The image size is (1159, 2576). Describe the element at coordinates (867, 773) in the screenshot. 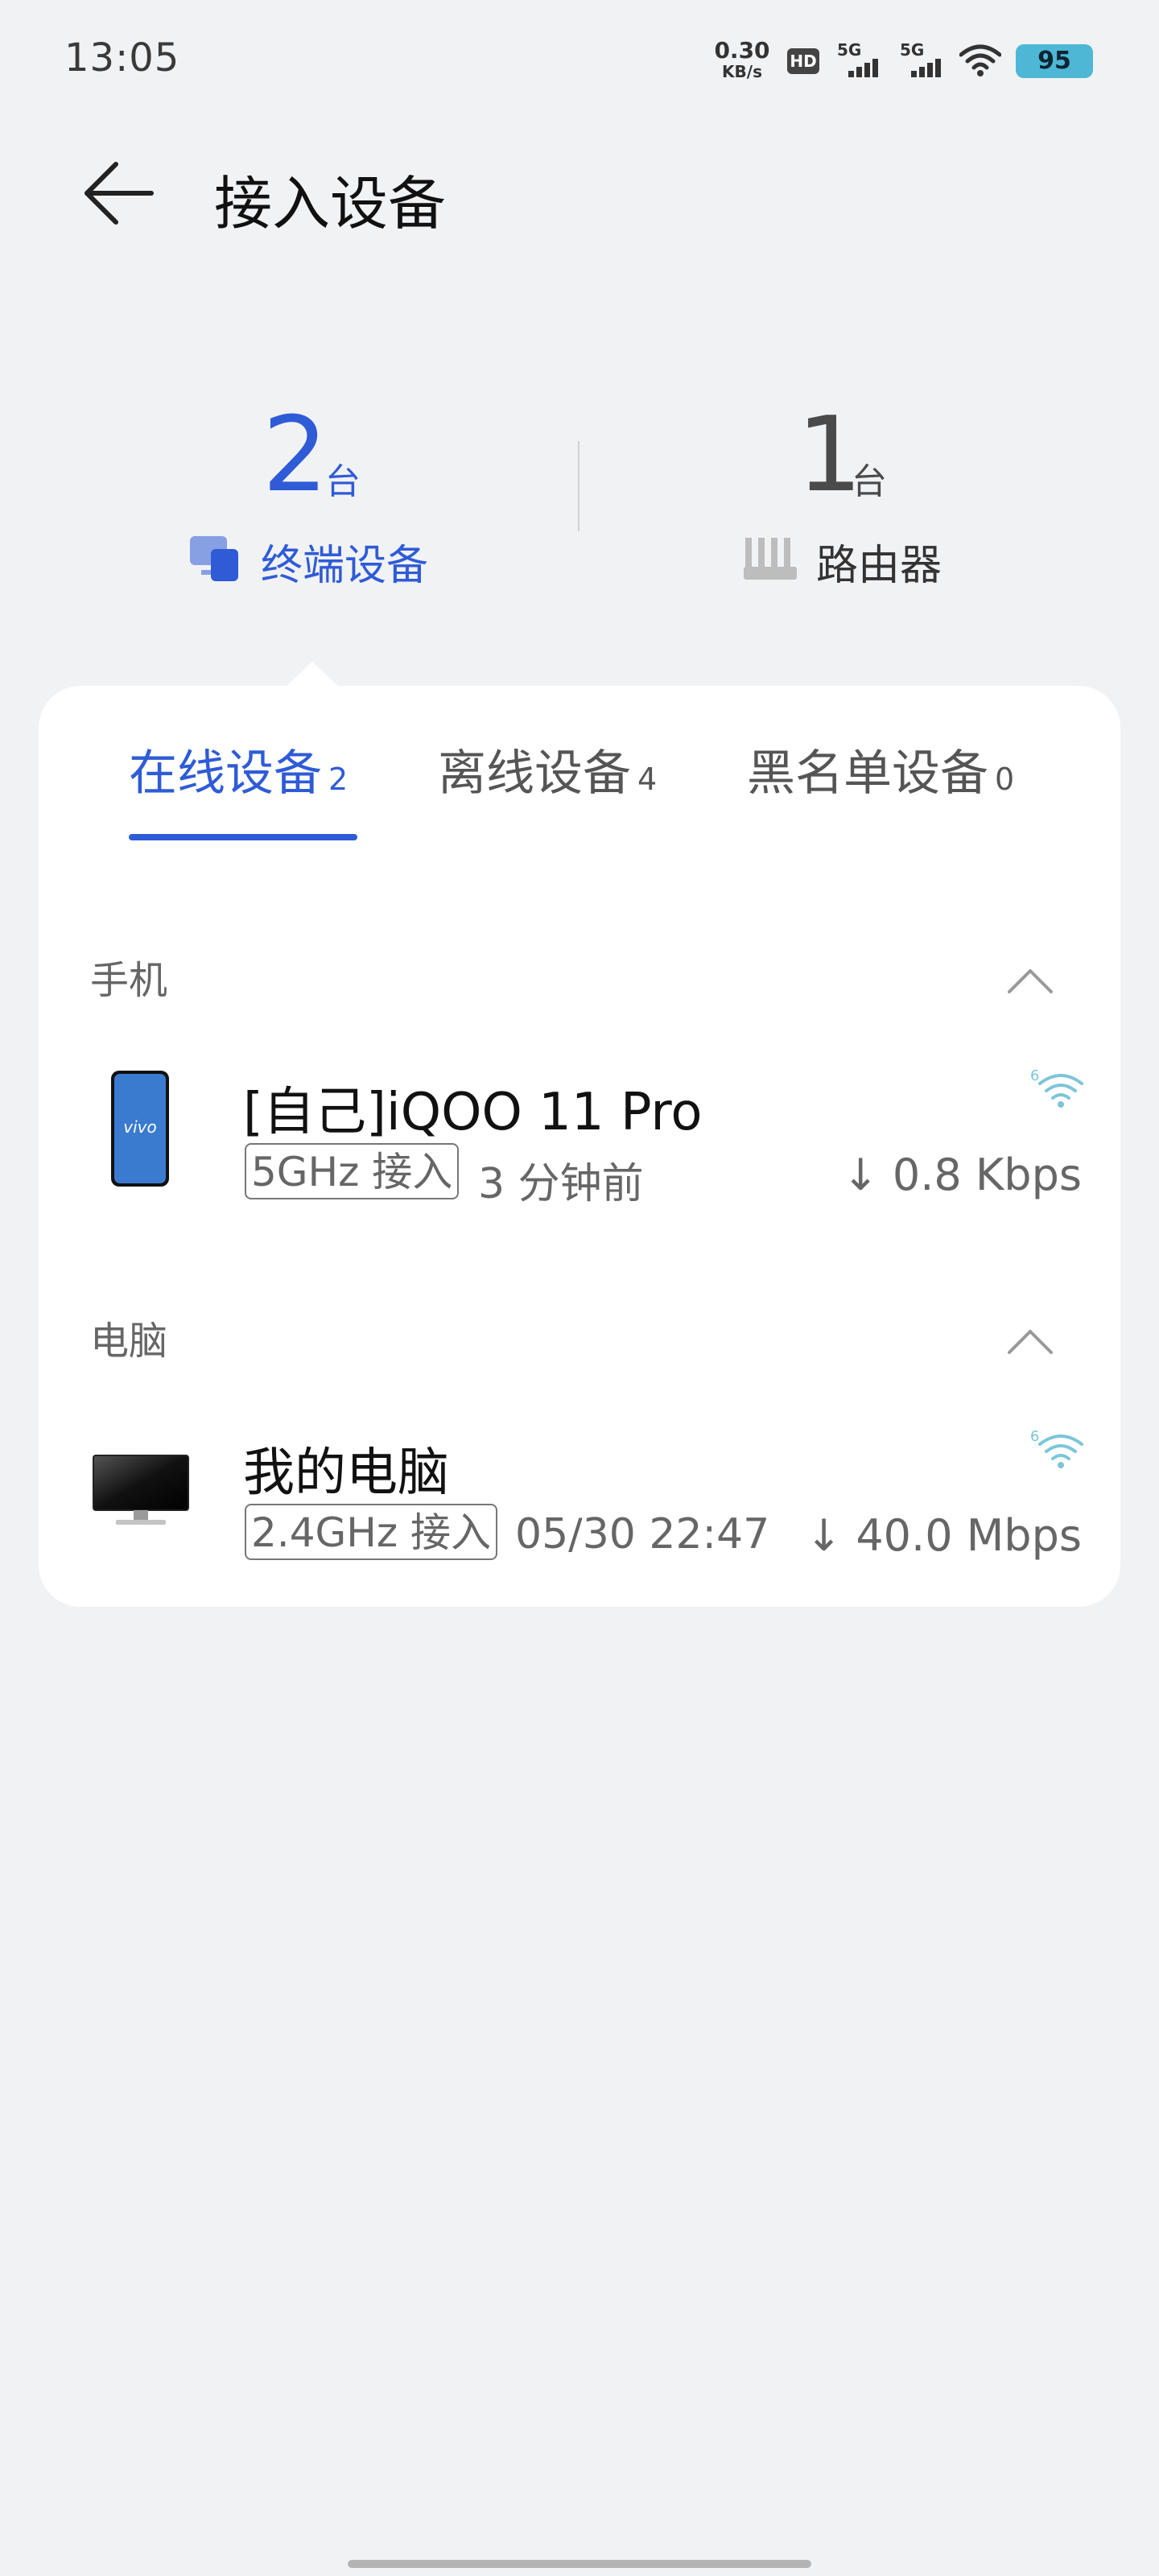

I see `tab-blacklist-label: 黑名单设备` at that location.